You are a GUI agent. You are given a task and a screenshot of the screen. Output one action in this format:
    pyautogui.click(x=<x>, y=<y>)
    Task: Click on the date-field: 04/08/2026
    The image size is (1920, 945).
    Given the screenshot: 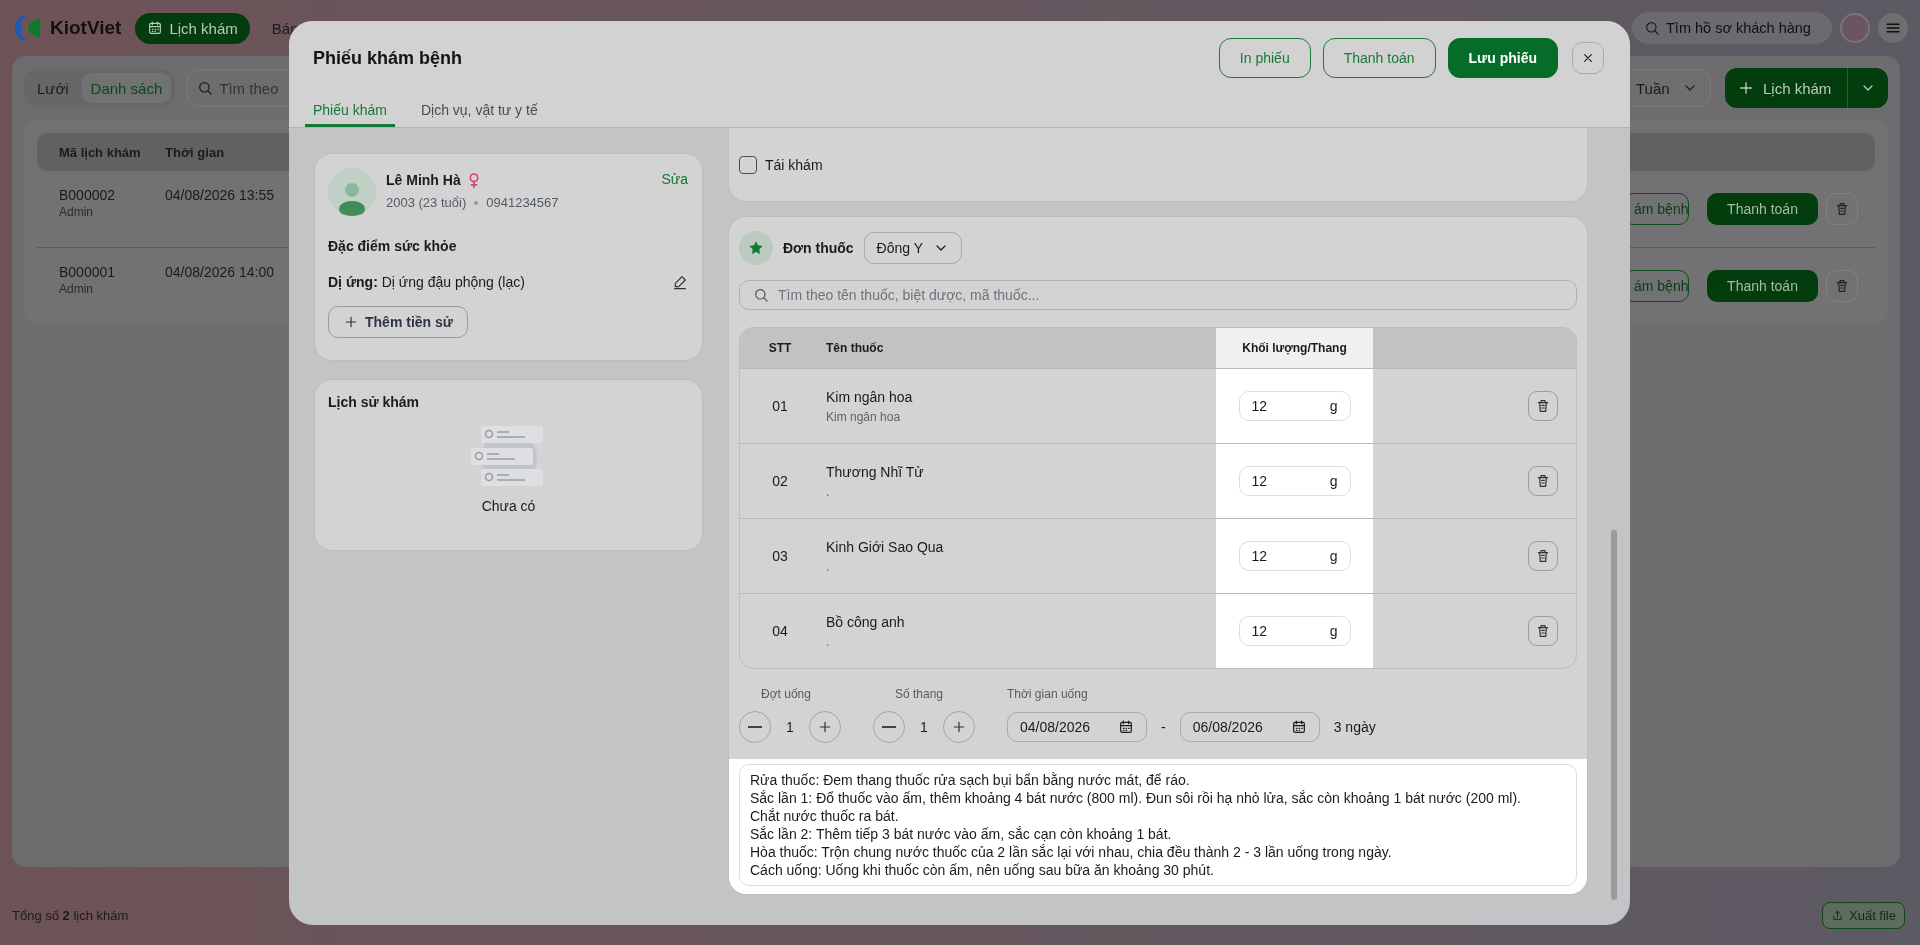 What is the action you would take?
    pyautogui.click(x=1077, y=727)
    